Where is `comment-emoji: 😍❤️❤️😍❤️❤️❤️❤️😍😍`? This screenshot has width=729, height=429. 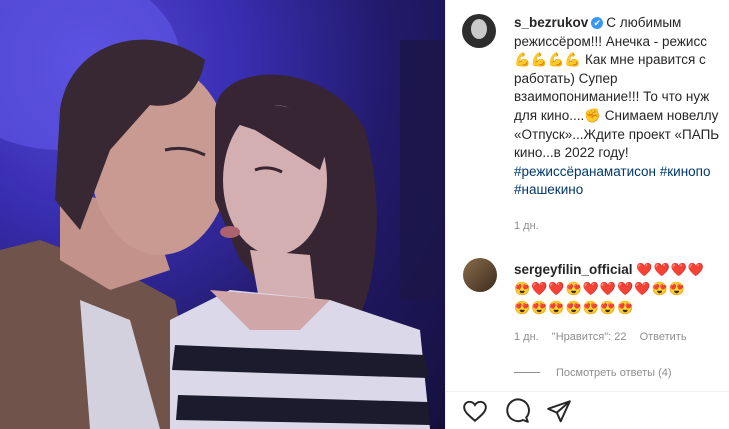 comment-emoji: 😍❤️❤️😍❤️❤️❤️❤️😍😍 is located at coordinates (600, 288).